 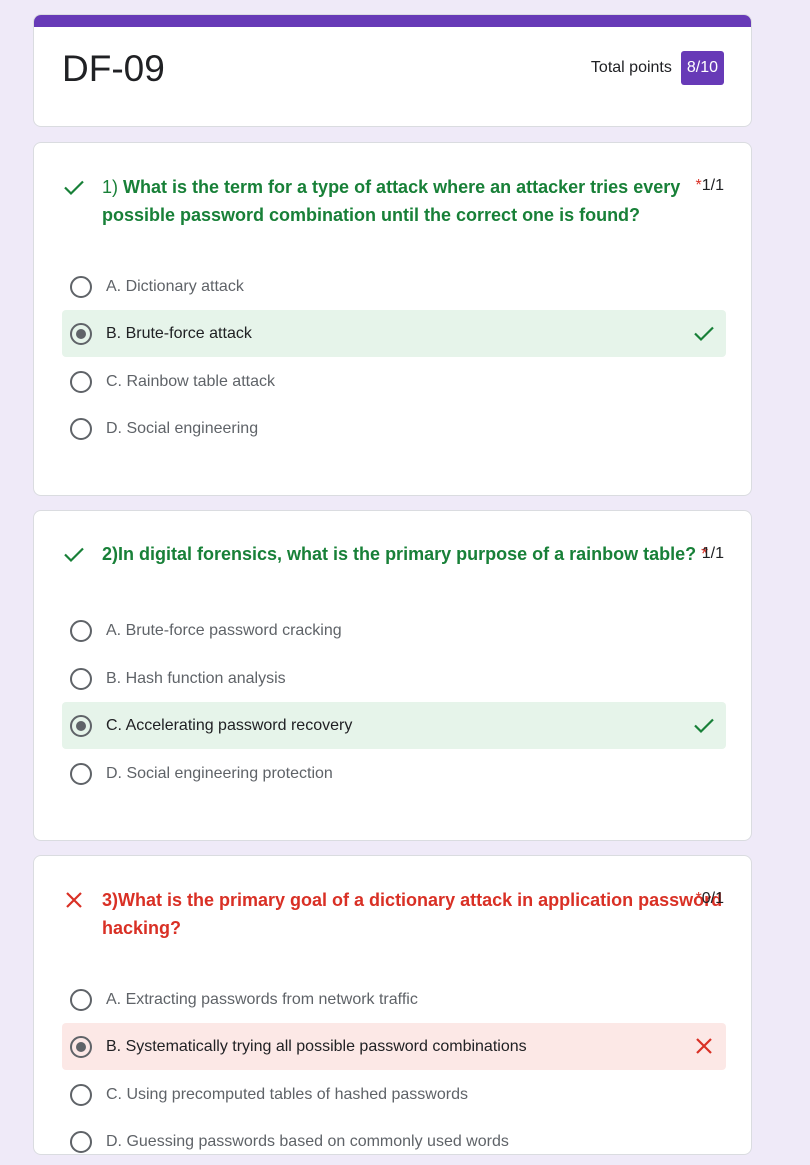 I want to click on option-label: B. Brute-force attack, so click(x=179, y=333).